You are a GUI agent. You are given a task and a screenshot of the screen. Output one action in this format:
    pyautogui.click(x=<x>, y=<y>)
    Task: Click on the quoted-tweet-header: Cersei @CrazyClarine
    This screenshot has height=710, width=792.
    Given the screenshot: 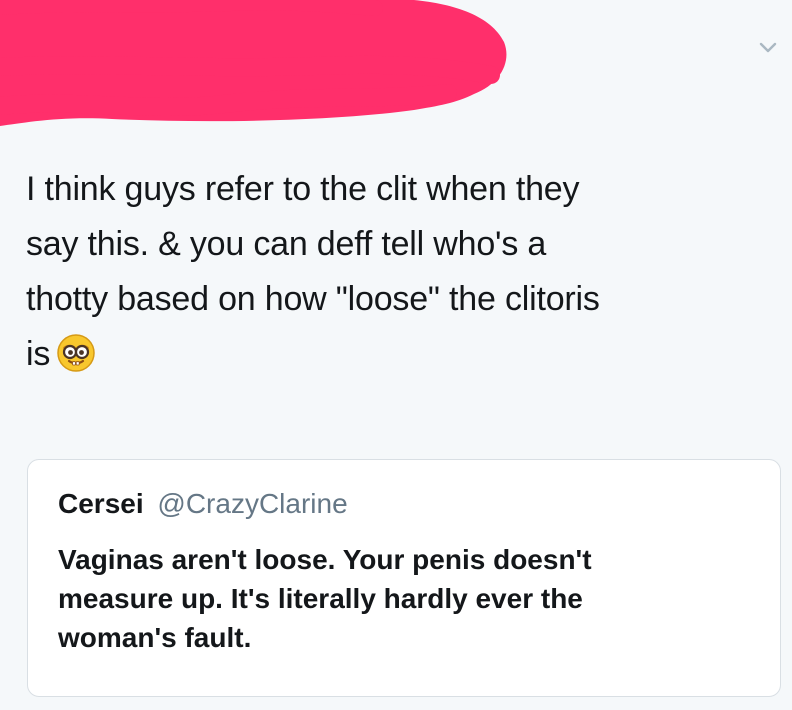 What is the action you would take?
    pyautogui.click(x=203, y=504)
    